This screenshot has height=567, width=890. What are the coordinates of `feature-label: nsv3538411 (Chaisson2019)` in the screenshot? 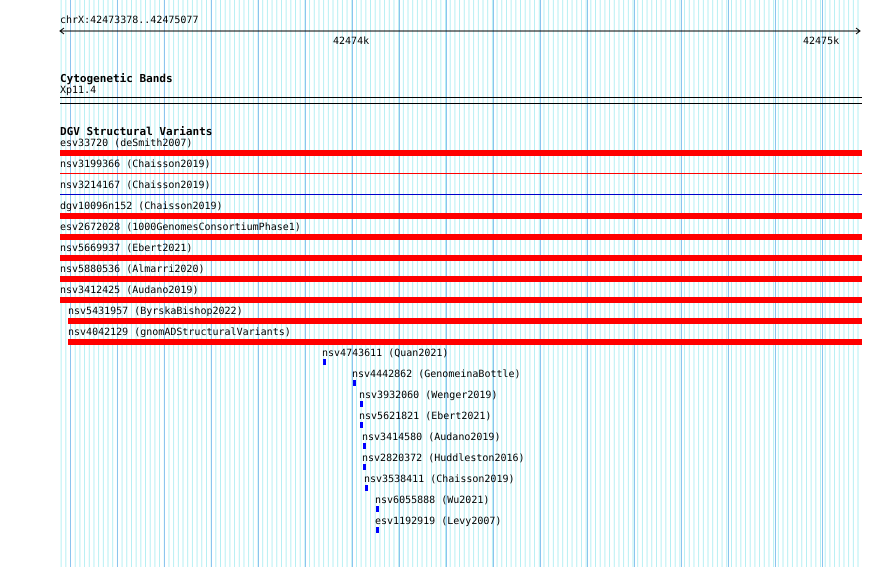 It's located at (439, 479).